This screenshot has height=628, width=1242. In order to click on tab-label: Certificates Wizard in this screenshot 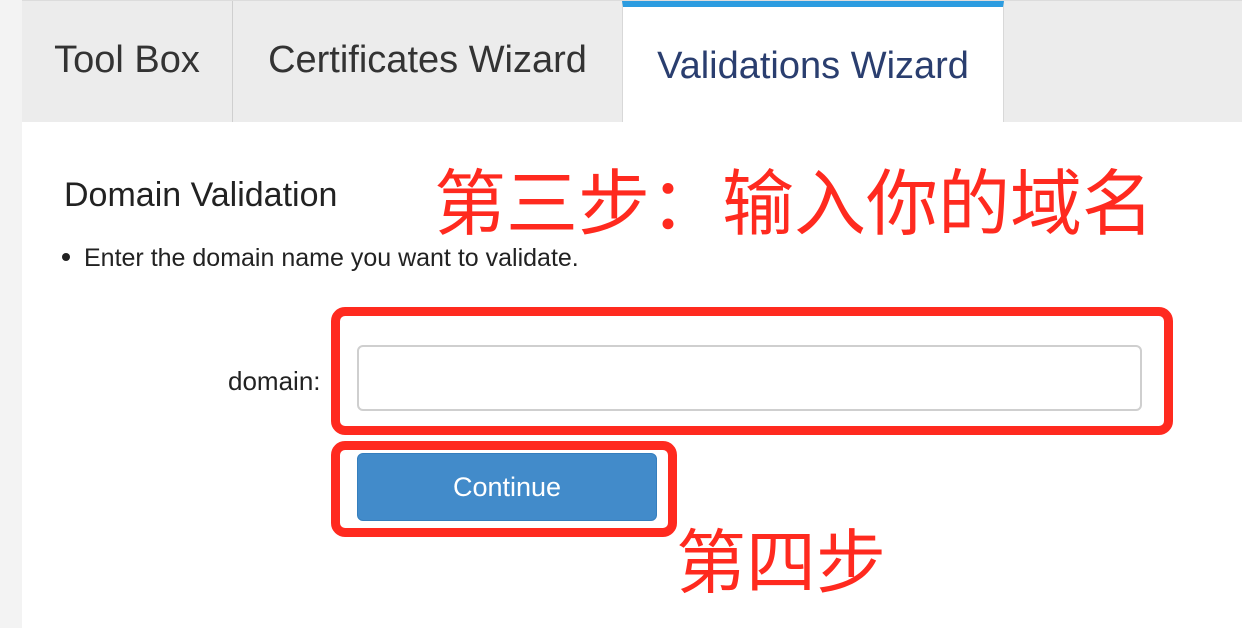, I will do `click(427, 60)`.